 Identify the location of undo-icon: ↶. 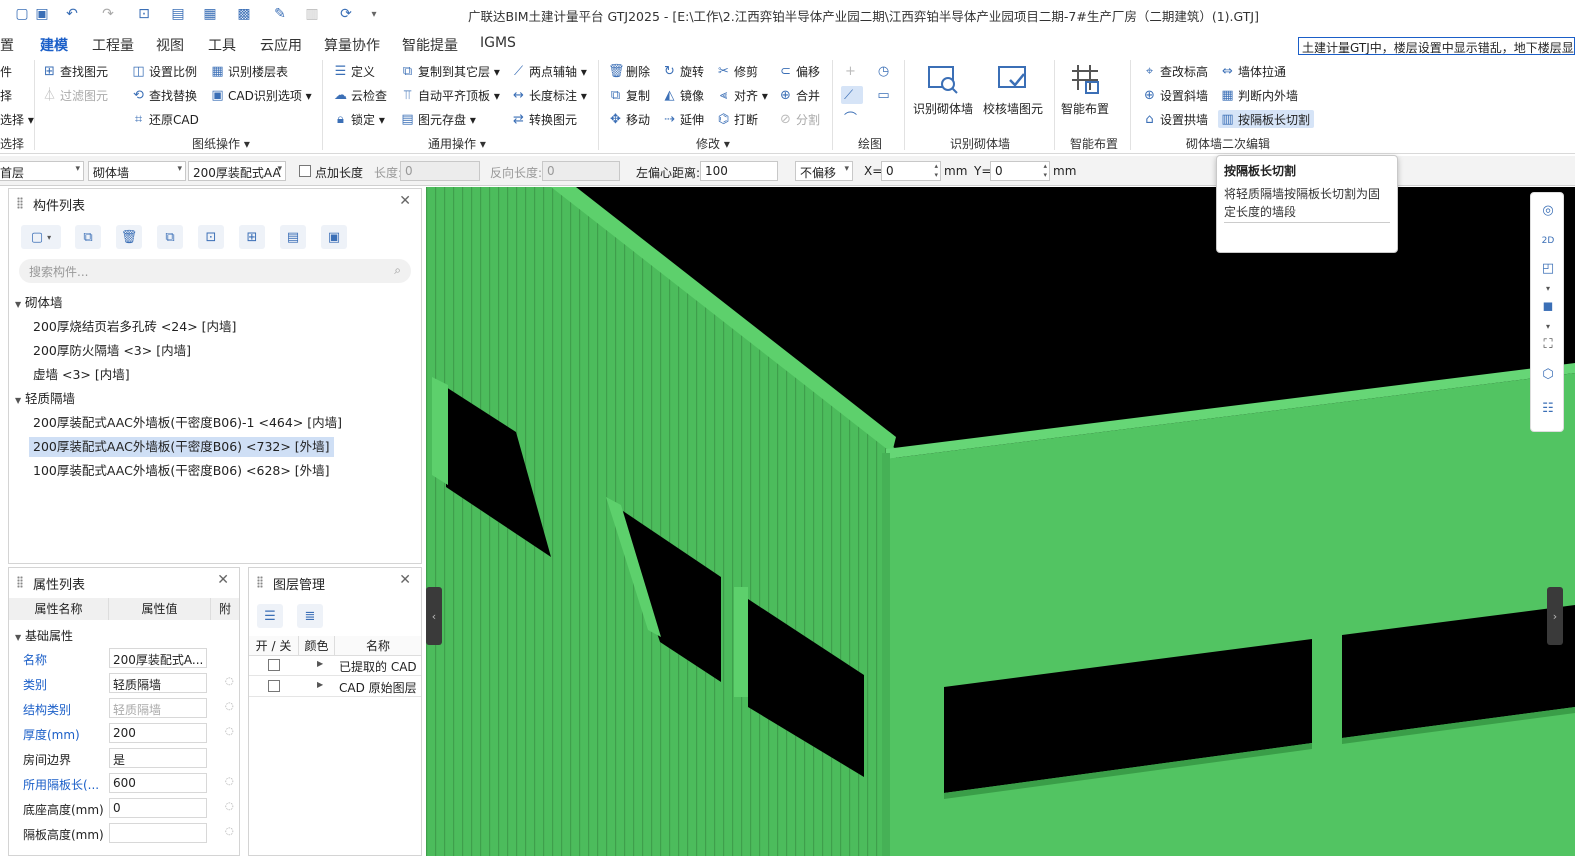
(72, 14).